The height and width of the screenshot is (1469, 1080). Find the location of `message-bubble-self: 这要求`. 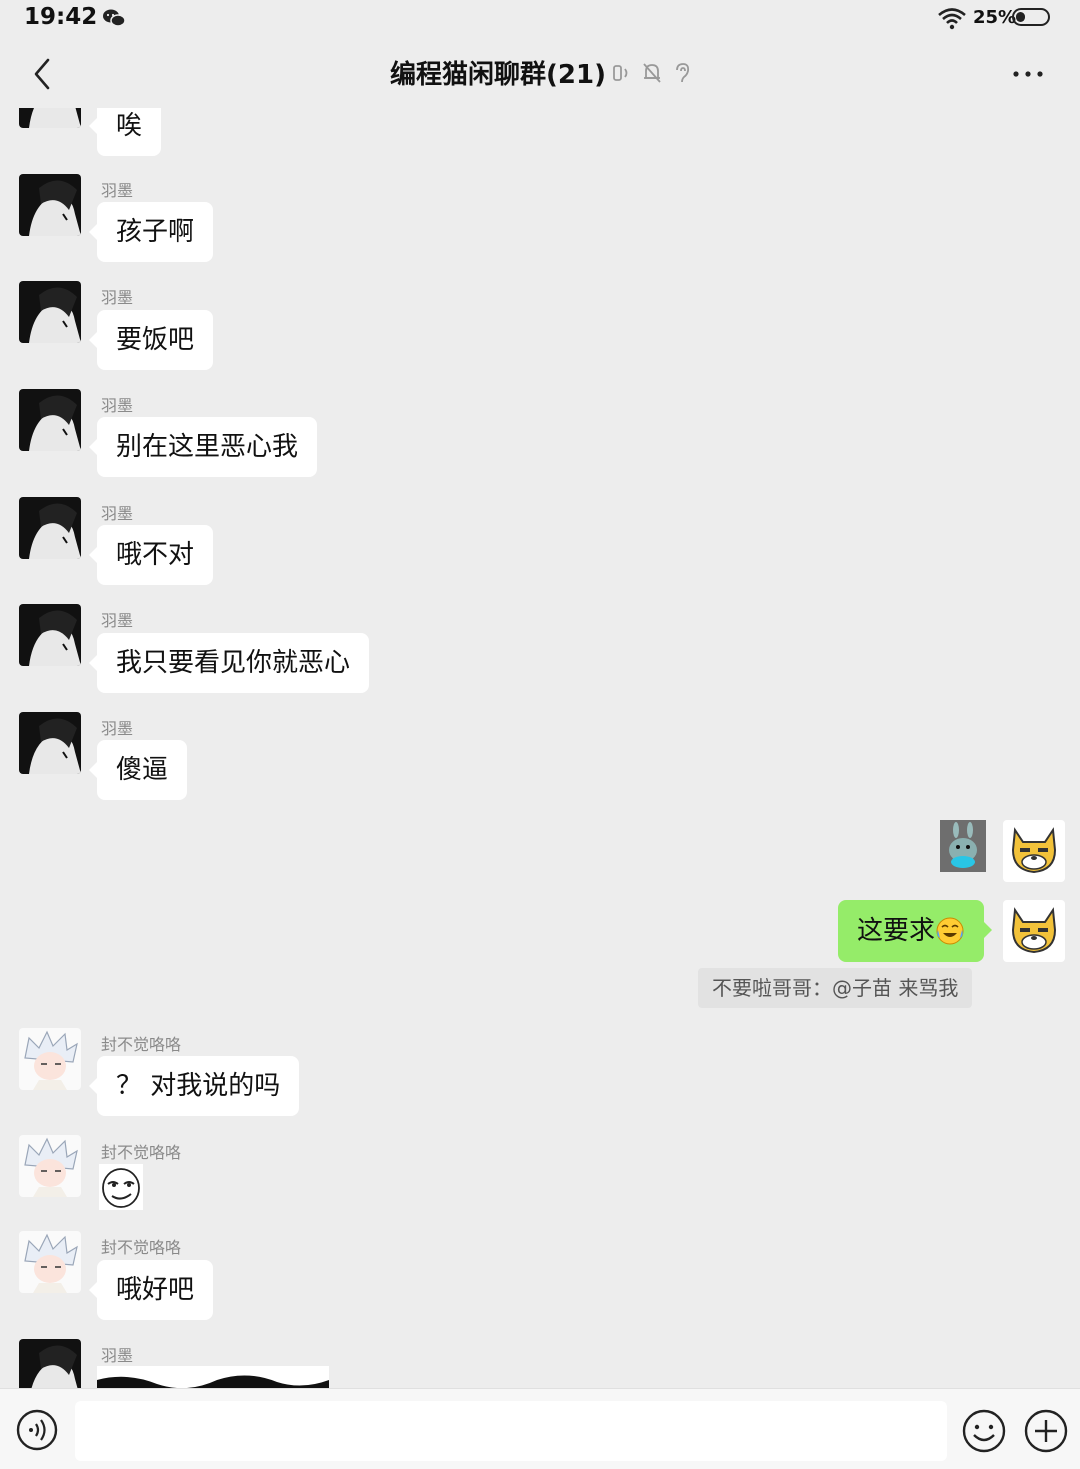

message-bubble-self: 这要求 is located at coordinates (915, 931).